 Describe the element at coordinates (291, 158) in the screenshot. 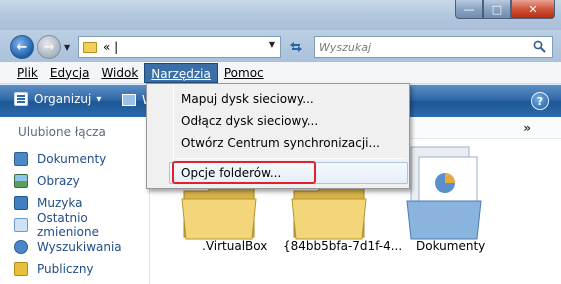

I see `menu-separator` at that location.